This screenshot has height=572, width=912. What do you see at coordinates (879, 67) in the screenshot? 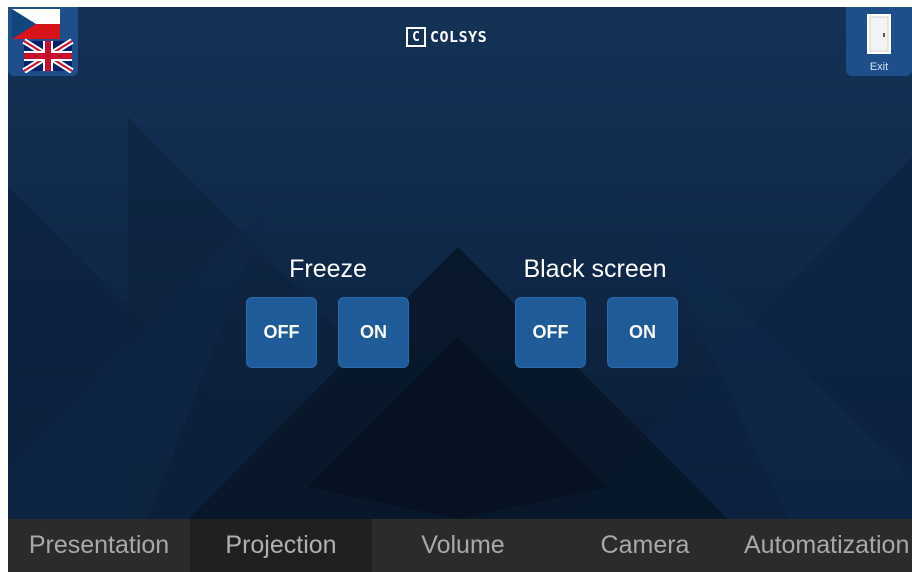
I see `exit-label: Exit` at bounding box center [879, 67].